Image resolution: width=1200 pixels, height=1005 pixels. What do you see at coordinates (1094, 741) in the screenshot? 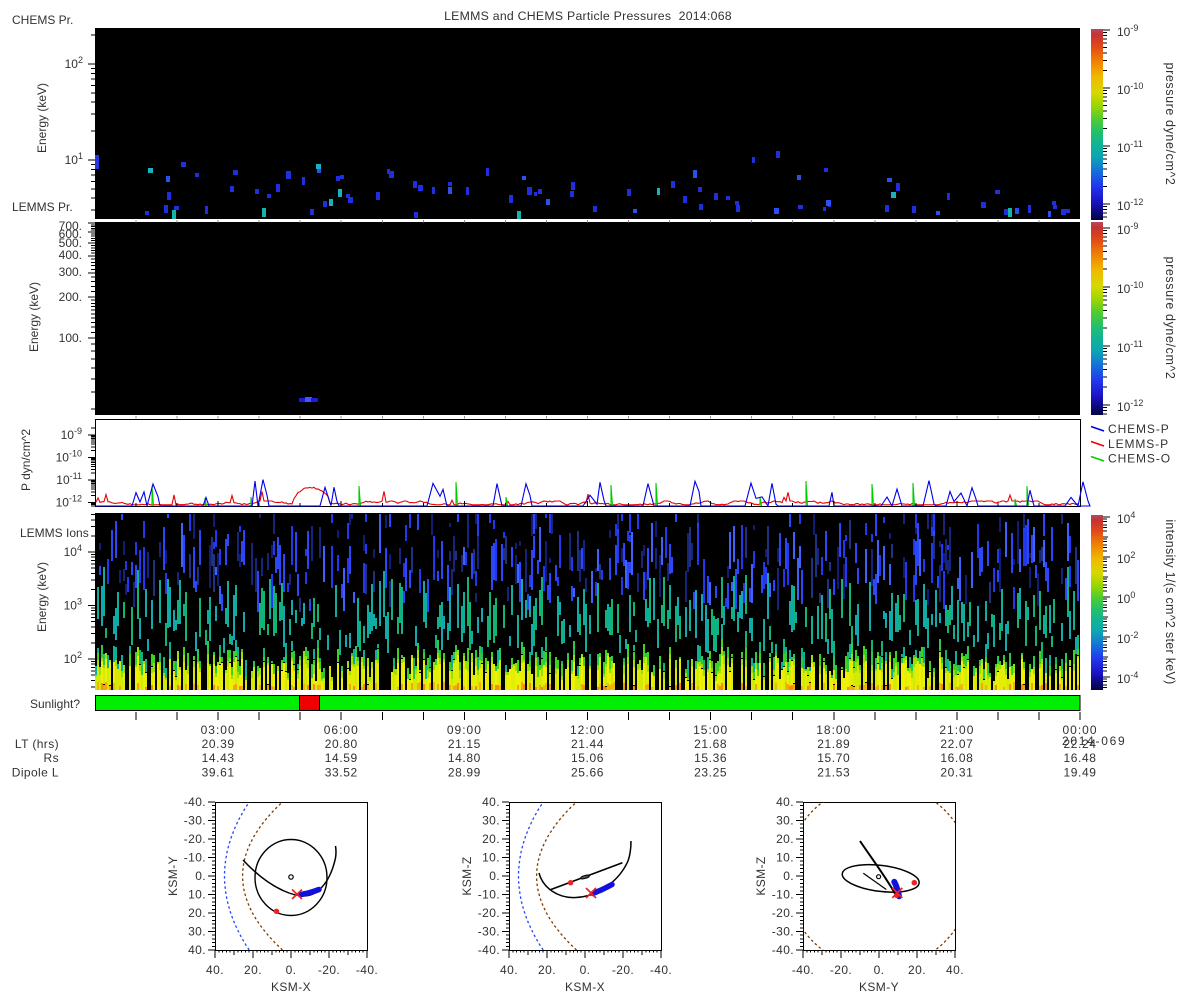
I see `svg-text: 2014-069` at bounding box center [1094, 741].